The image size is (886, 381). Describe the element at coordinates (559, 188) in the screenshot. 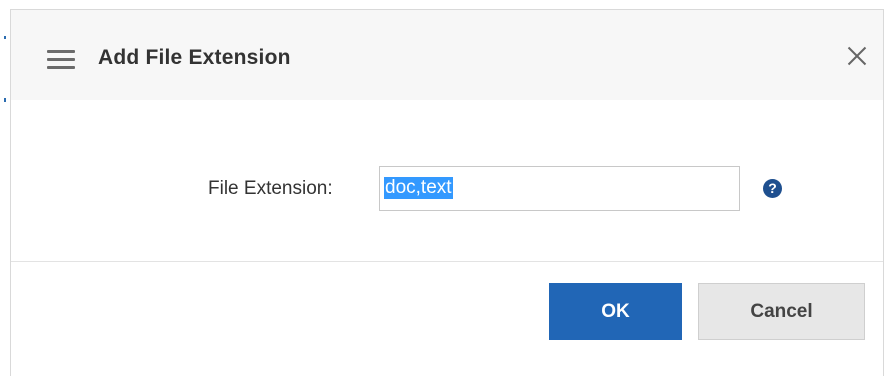

I see `file-extension-input: doc,text` at that location.